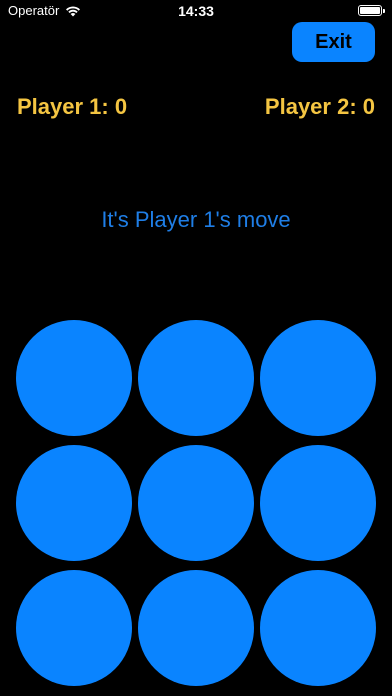  What do you see at coordinates (333, 42) in the screenshot?
I see `exit-button: Exit` at bounding box center [333, 42].